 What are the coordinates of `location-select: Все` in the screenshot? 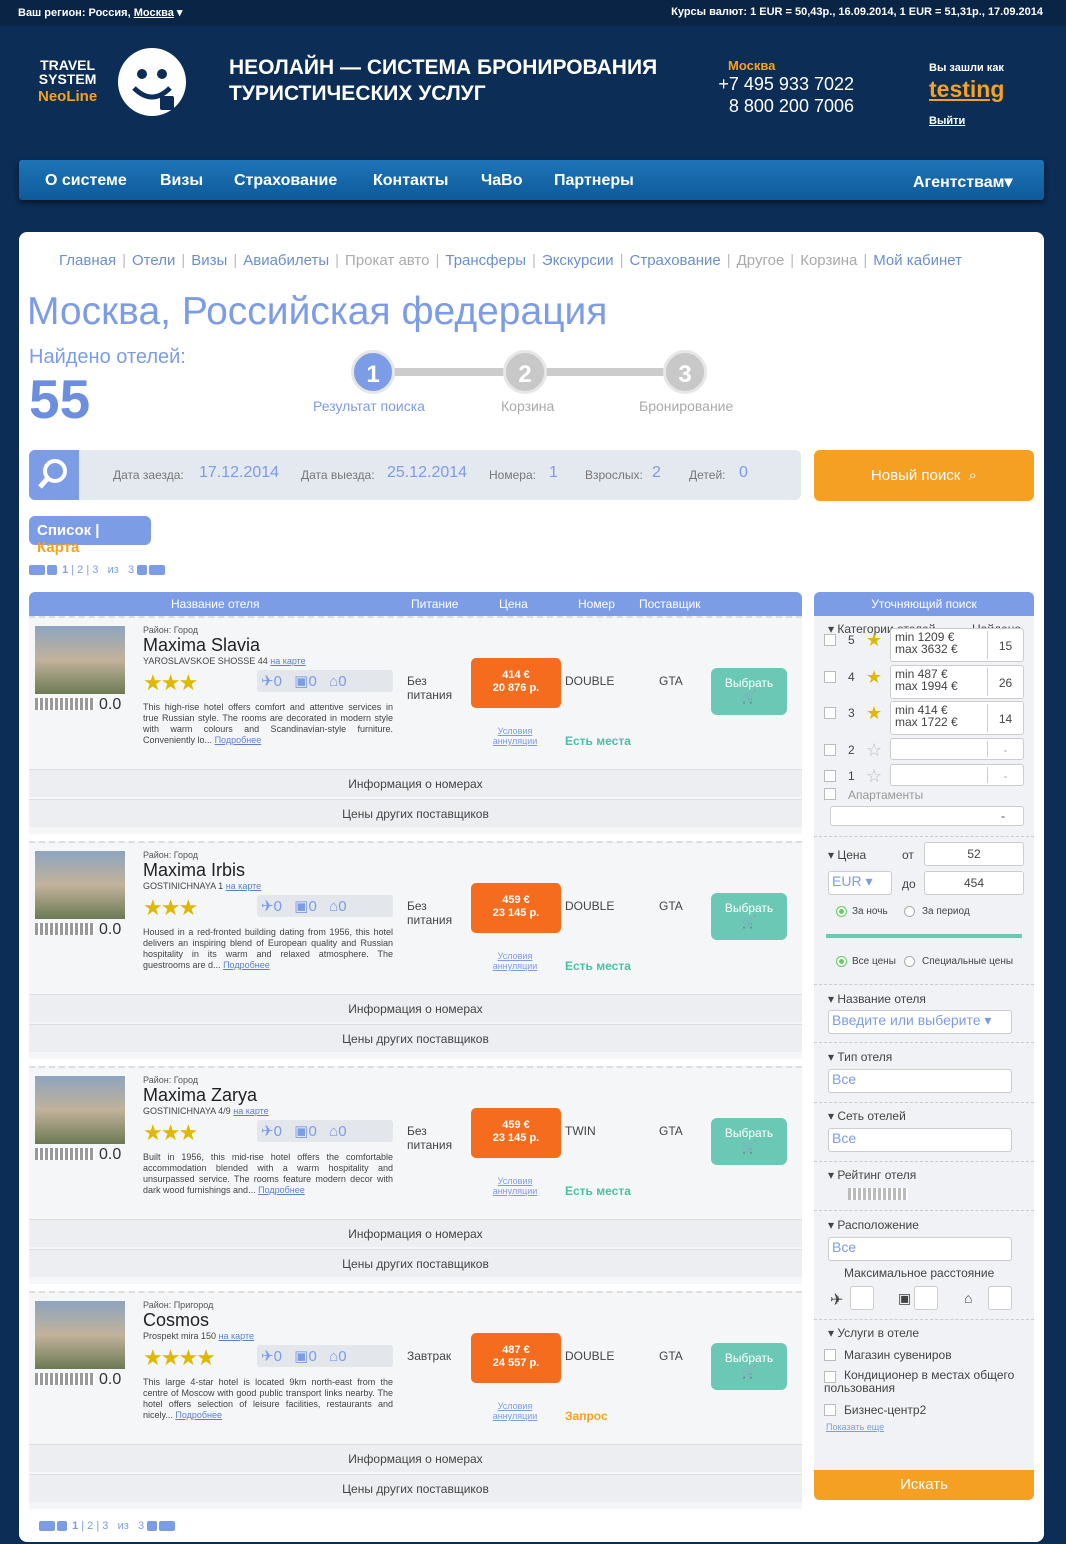 It's located at (920, 1249).